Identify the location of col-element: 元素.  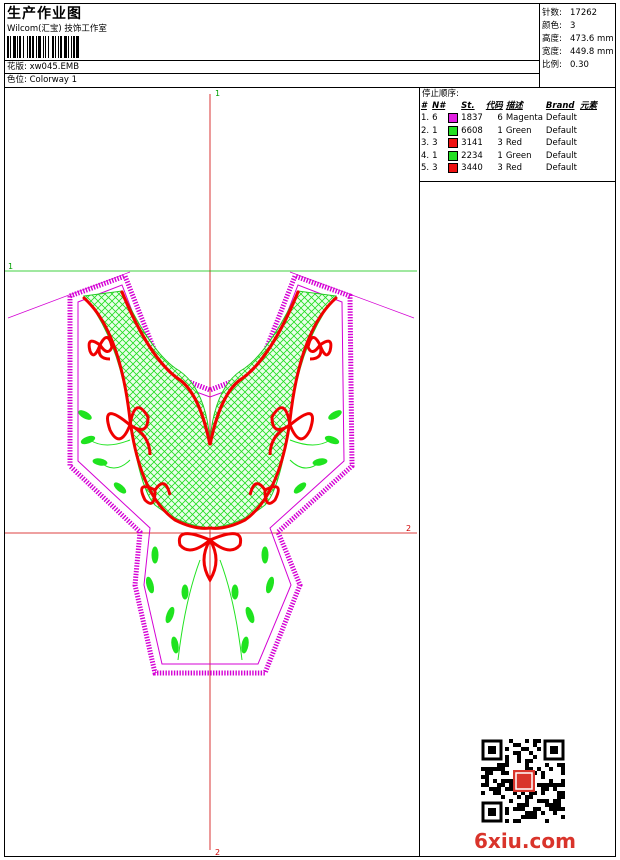
(588, 106).